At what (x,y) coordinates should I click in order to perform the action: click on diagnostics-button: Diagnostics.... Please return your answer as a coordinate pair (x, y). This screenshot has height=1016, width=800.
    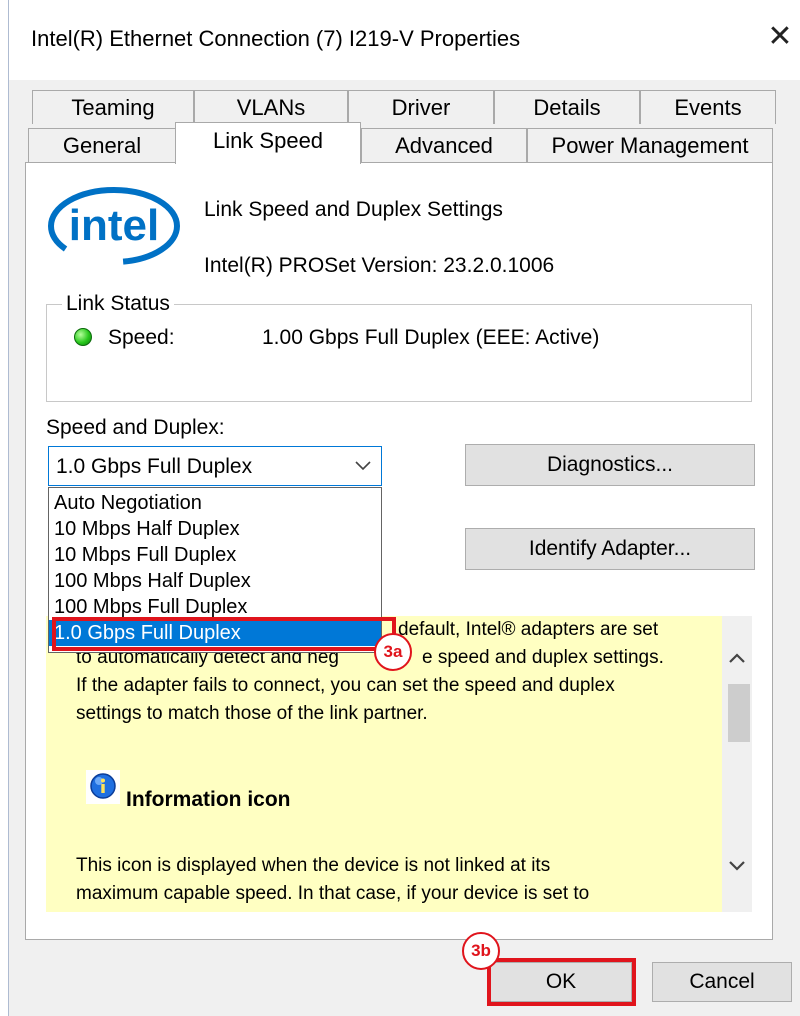
    Looking at the image, I should click on (610, 465).